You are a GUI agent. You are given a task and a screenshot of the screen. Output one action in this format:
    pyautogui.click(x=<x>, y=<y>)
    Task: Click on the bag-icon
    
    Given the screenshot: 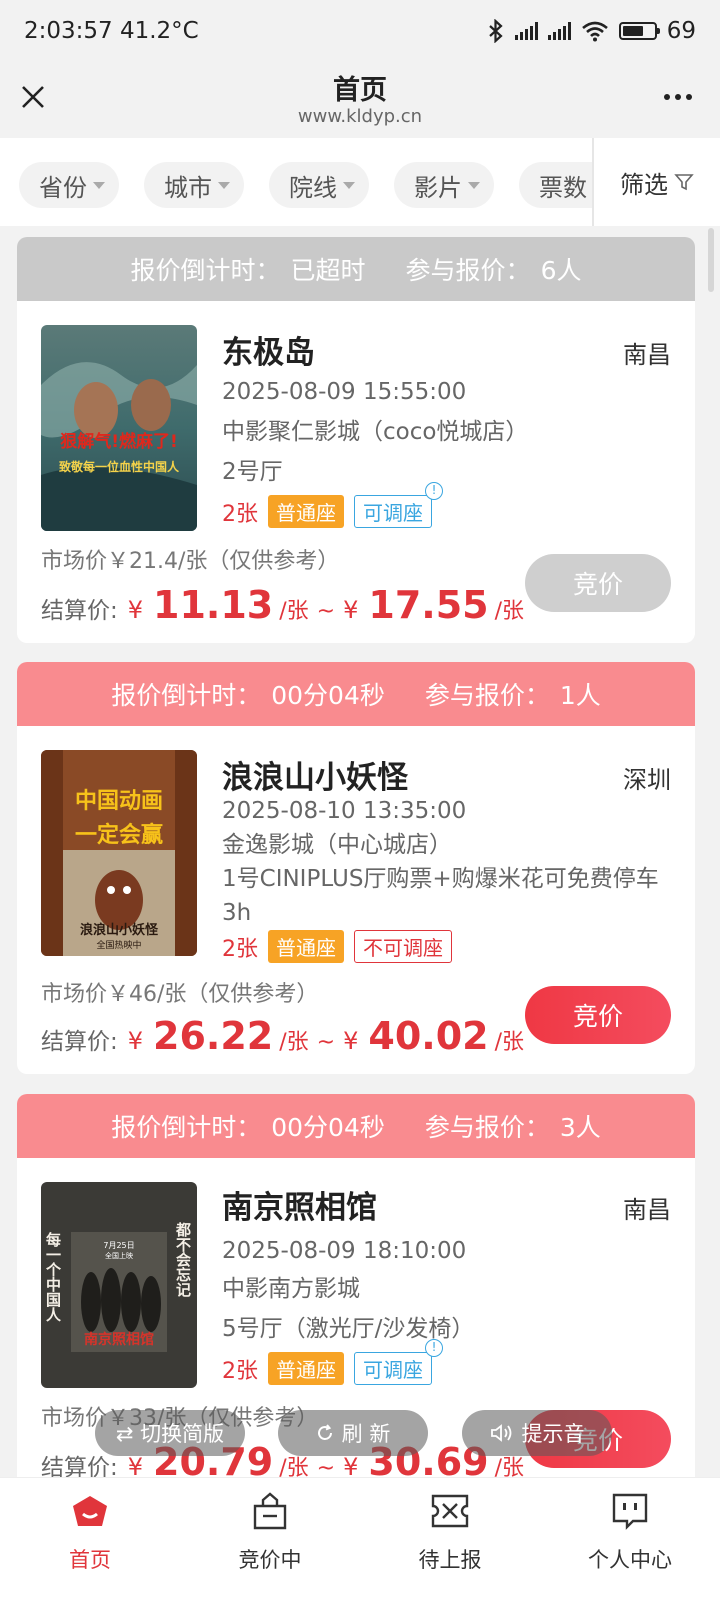 What is the action you would take?
    pyautogui.click(x=270, y=1511)
    